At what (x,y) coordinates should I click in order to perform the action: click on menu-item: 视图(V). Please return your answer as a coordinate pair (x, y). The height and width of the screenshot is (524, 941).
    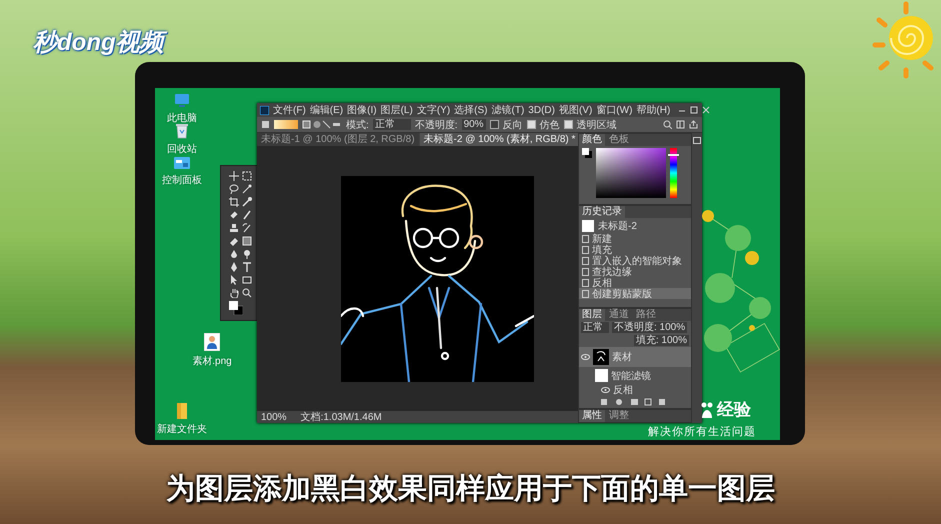
    Looking at the image, I should click on (575, 110).